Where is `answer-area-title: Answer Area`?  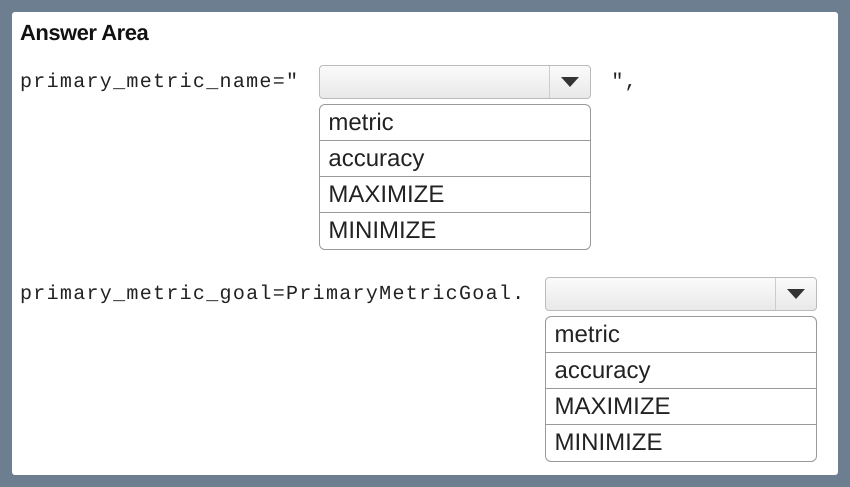 answer-area-title: Answer Area is located at coordinates (84, 33).